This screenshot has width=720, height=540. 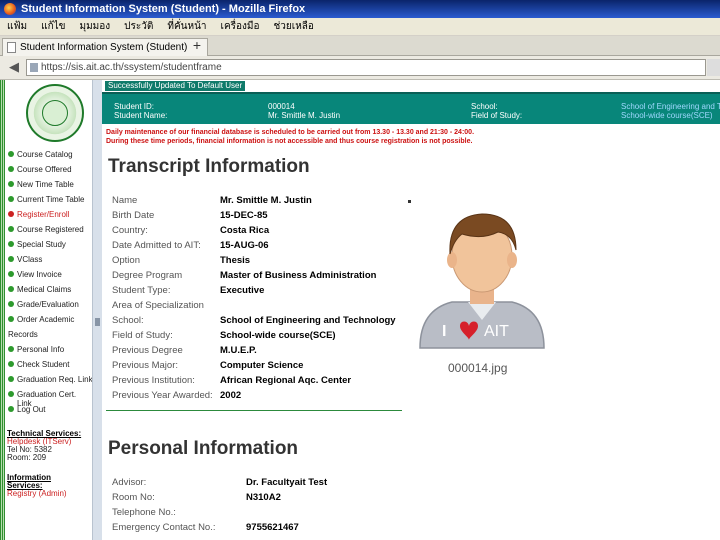 I want to click on photo-caption: 000014.jpg, so click(x=478, y=368).